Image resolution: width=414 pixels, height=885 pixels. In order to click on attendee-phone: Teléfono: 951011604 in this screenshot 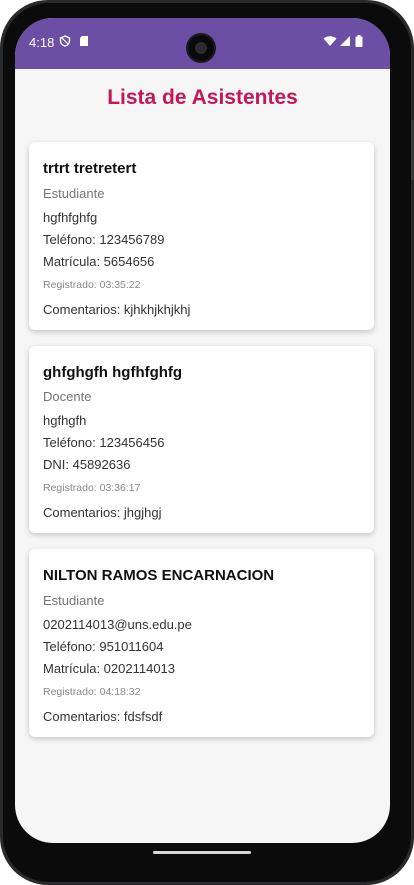, I will do `click(103, 646)`.